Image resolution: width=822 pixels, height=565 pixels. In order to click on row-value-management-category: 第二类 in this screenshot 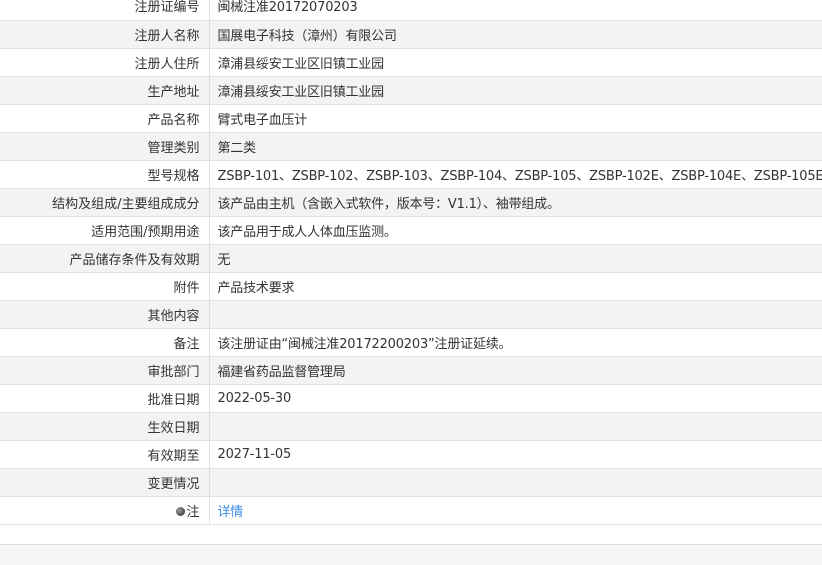, I will do `click(515, 146)`.